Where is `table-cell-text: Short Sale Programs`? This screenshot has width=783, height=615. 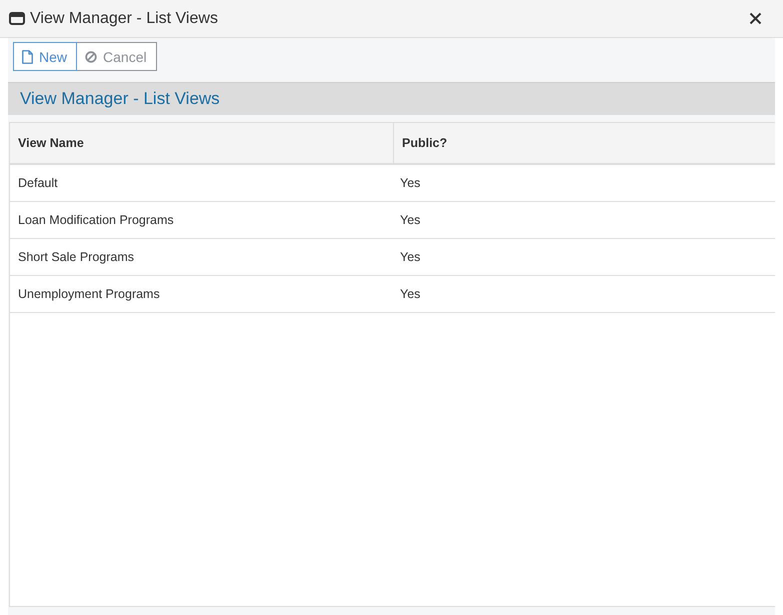
table-cell-text: Short Sale Programs is located at coordinates (76, 257).